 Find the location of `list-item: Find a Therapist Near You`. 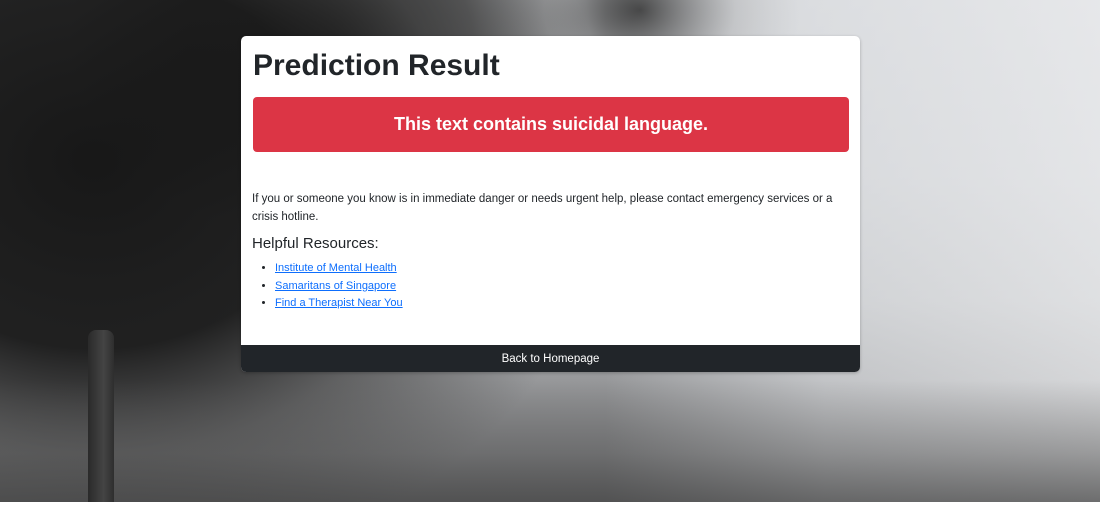

list-item: Find a Therapist Near You is located at coordinates (339, 304).